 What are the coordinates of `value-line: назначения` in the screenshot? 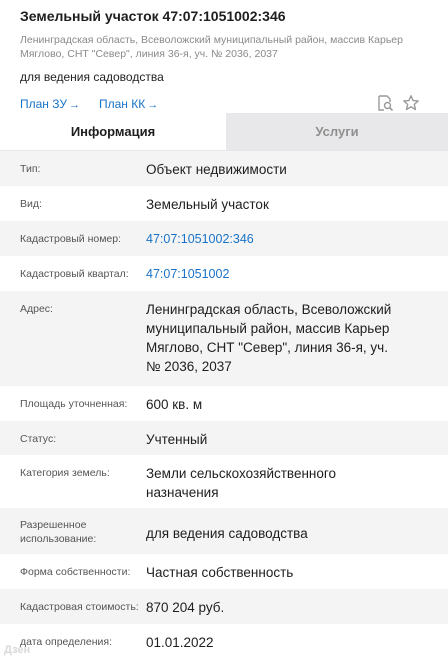 It's located at (182, 492).